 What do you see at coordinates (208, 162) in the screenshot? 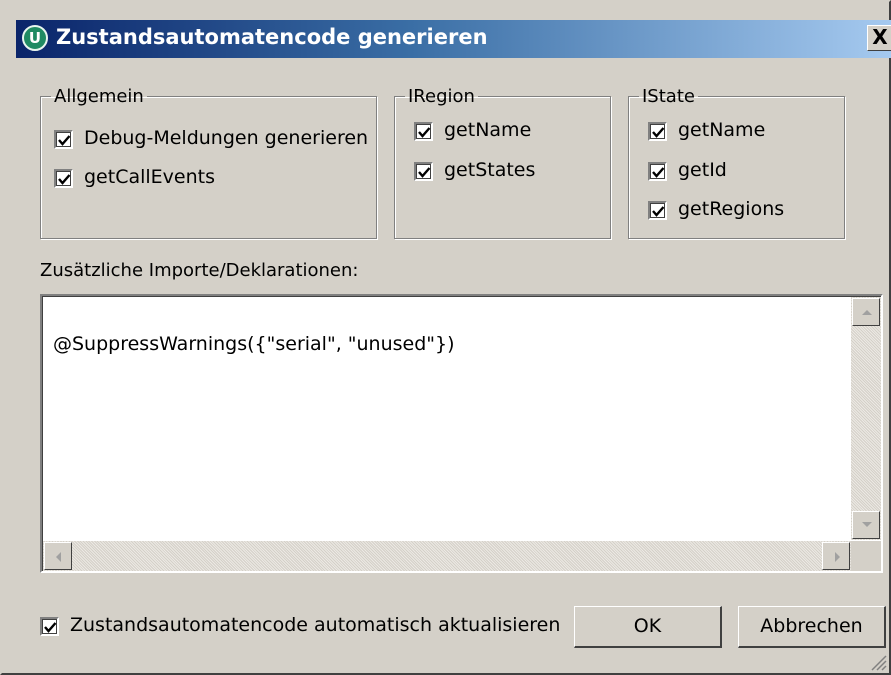
I see `group-allgemein: Allgemein` at bounding box center [208, 162].